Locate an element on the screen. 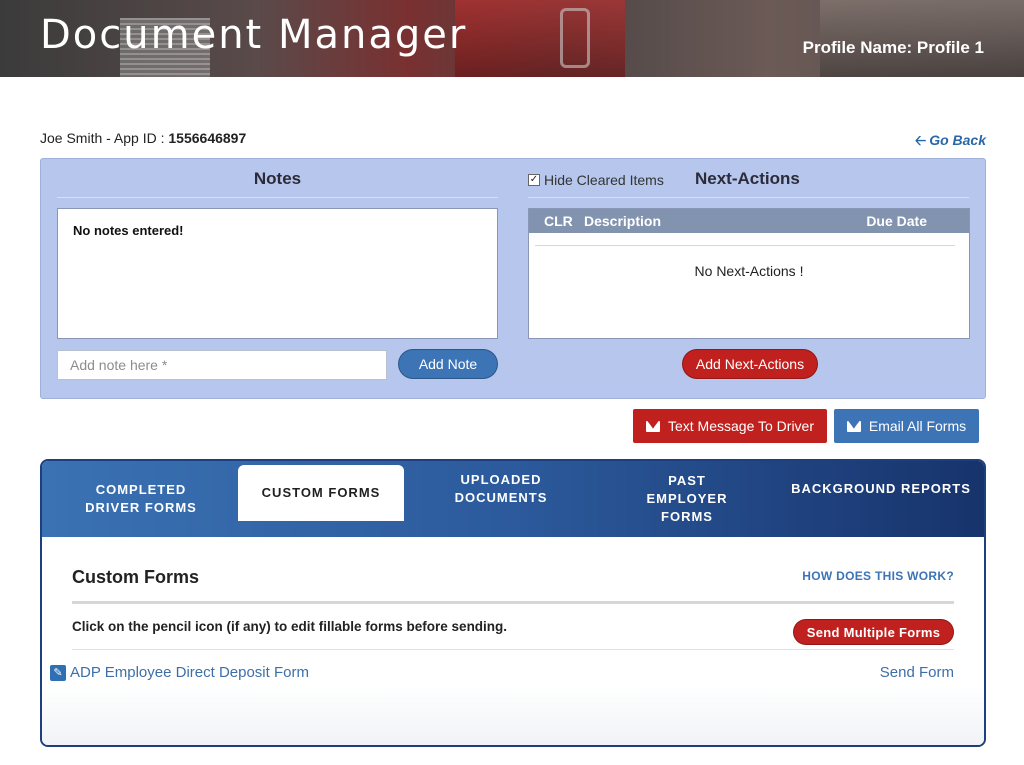 The height and width of the screenshot is (765, 1024). tab-label: UPLOADED DOCUMENTS is located at coordinates (501, 488).